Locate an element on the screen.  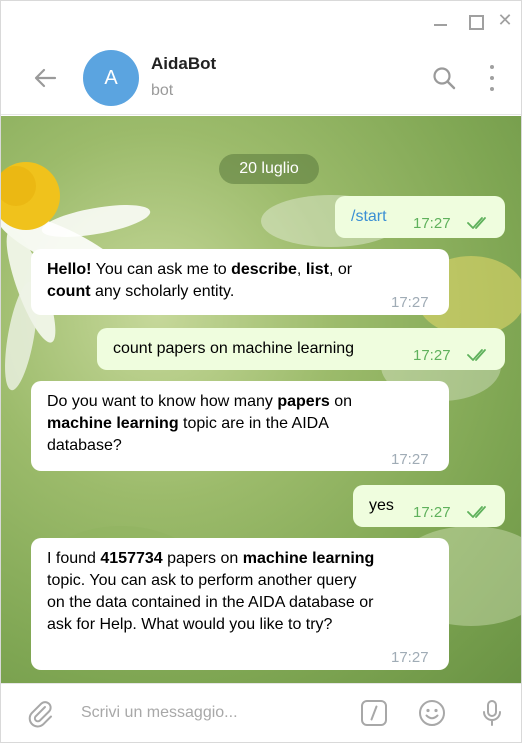
maximize-button is located at coordinates (475, 21).